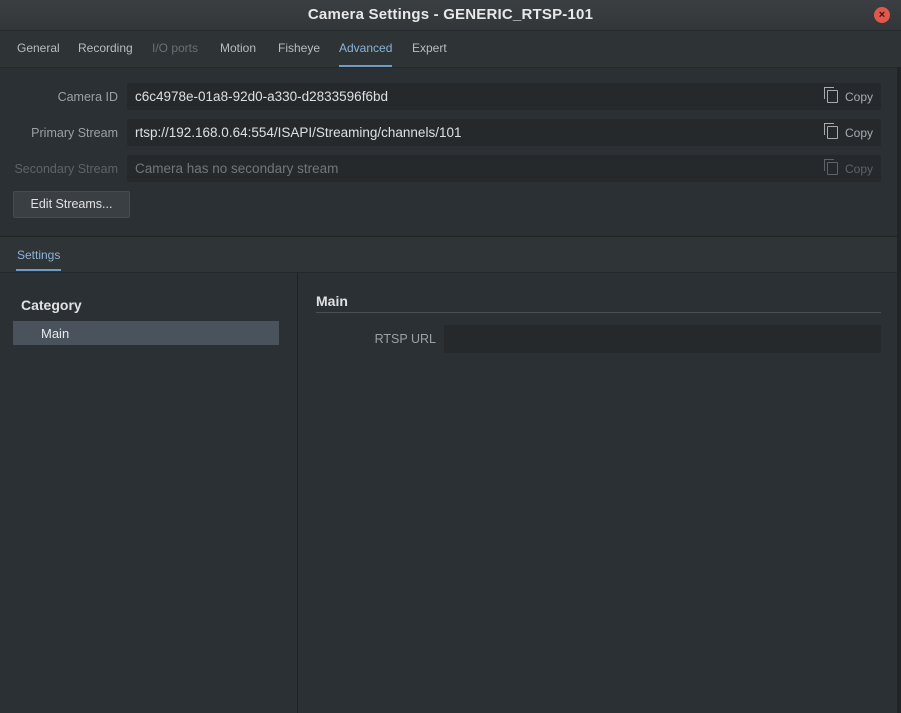  What do you see at coordinates (365, 66) in the screenshot?
I see `active-tab-indicator` at bounding box center [365, 66].